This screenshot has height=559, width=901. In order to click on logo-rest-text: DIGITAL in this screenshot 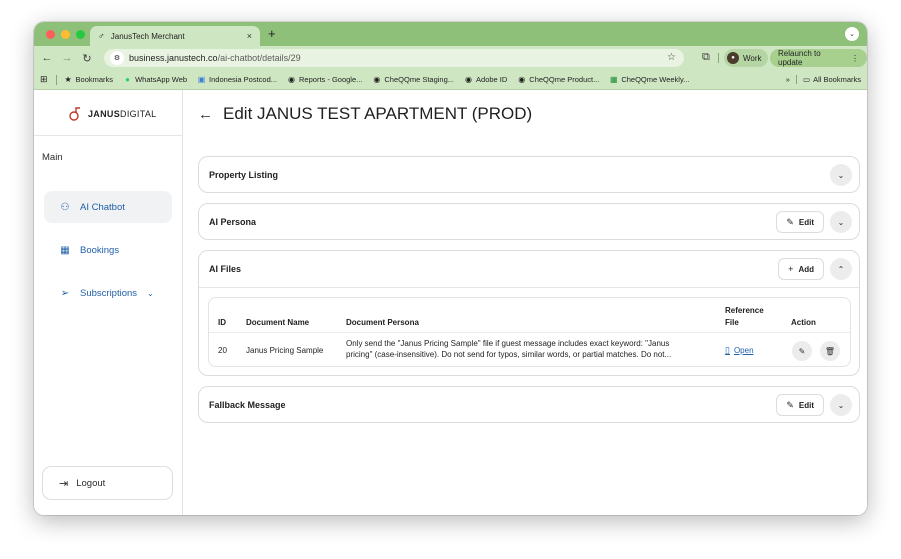, I will do `click(138, 114)`.